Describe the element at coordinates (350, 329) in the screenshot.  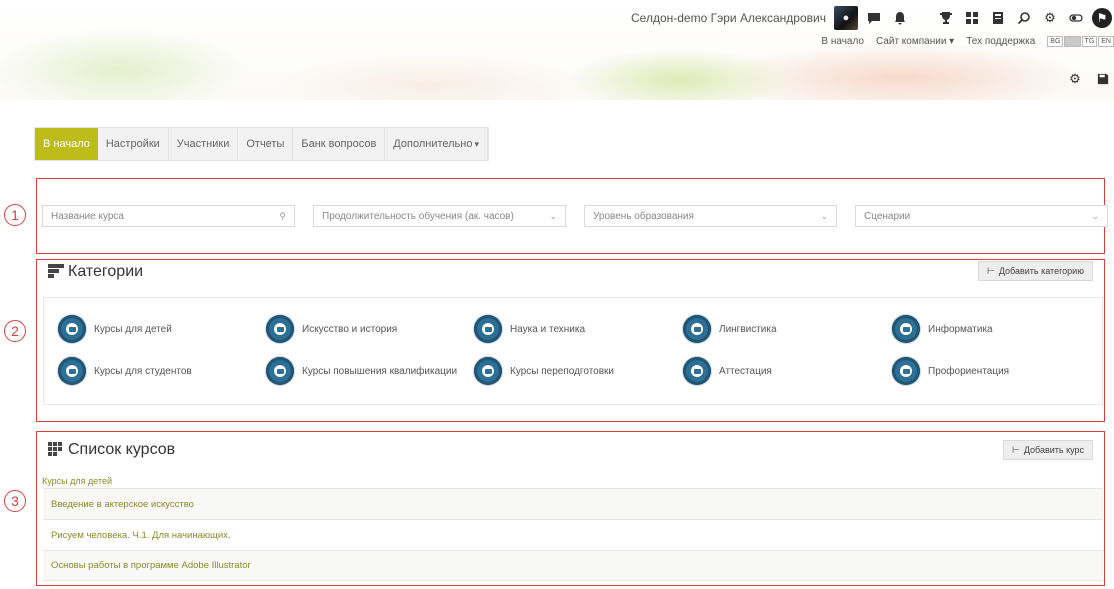
I see `category-label: Искусство и история` at that location.